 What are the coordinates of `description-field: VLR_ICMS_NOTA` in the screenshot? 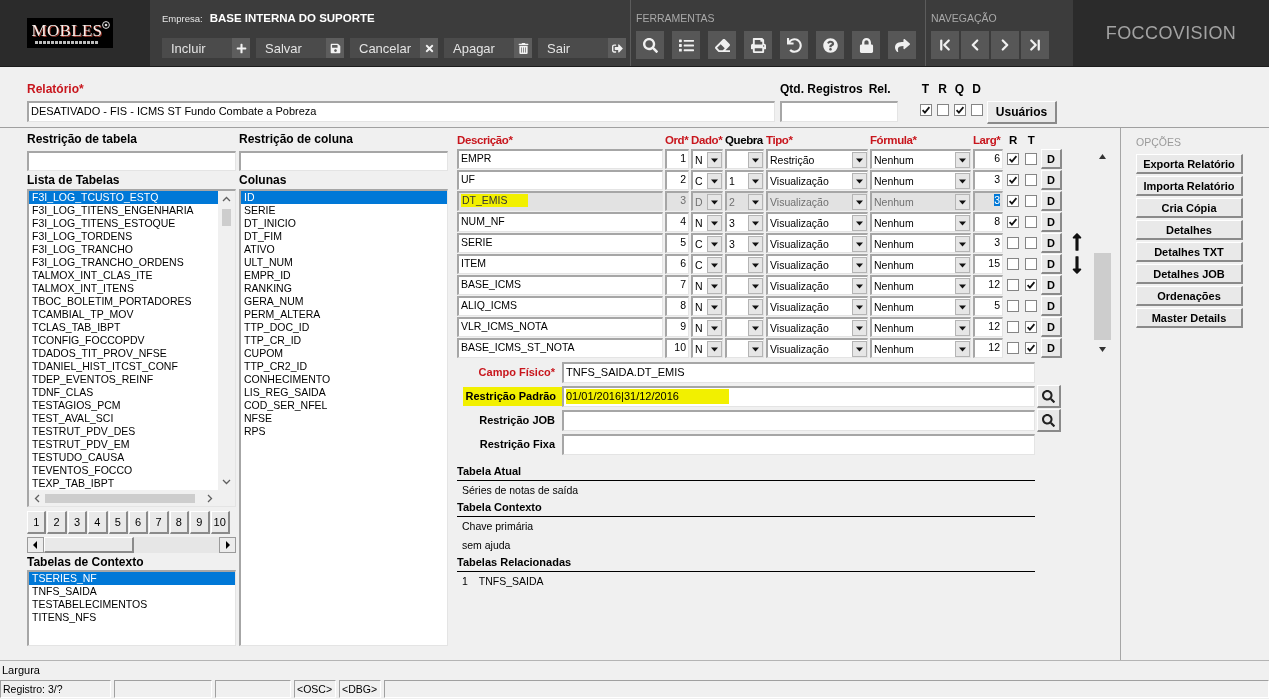 It's located at (560, 327).